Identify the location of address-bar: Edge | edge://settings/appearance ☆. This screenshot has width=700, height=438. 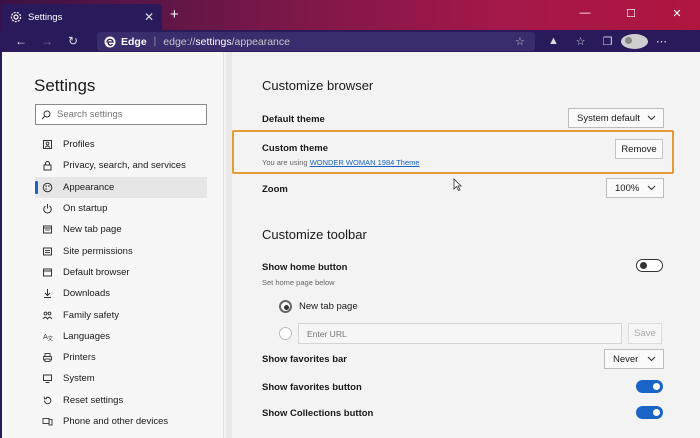
(316, 41).